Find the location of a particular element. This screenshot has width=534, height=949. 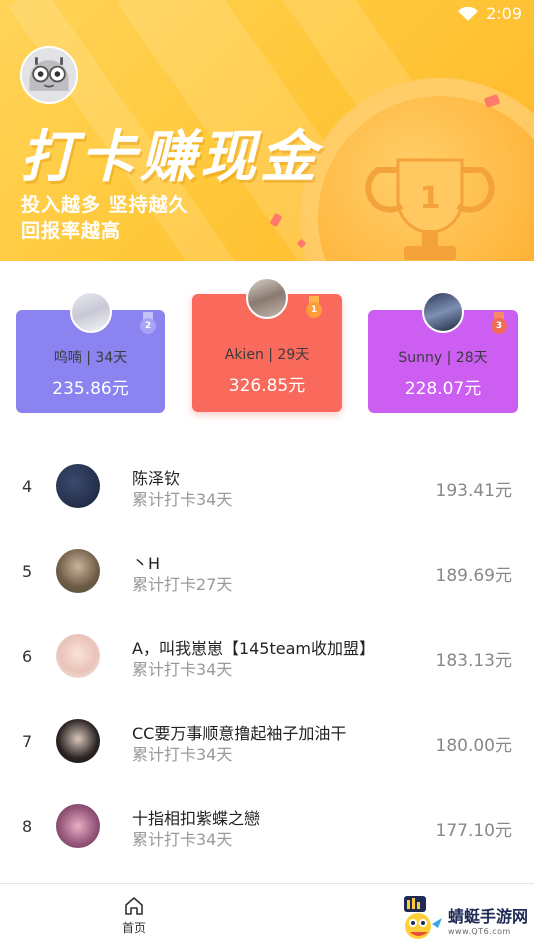

nav-home-label: 首页 is located at coordinates (133, 928).